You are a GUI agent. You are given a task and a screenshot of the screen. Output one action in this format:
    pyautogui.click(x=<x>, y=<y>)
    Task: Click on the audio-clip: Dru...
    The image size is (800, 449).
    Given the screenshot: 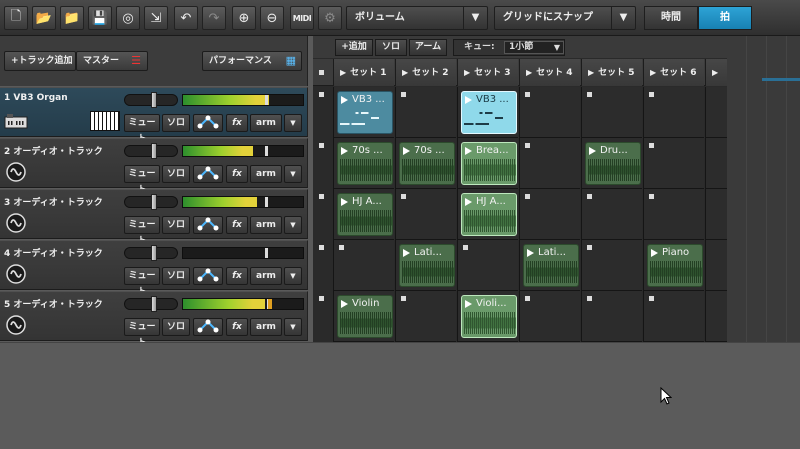 What is the action you would take?
    pyautogui.click(x=613, y=163)
    